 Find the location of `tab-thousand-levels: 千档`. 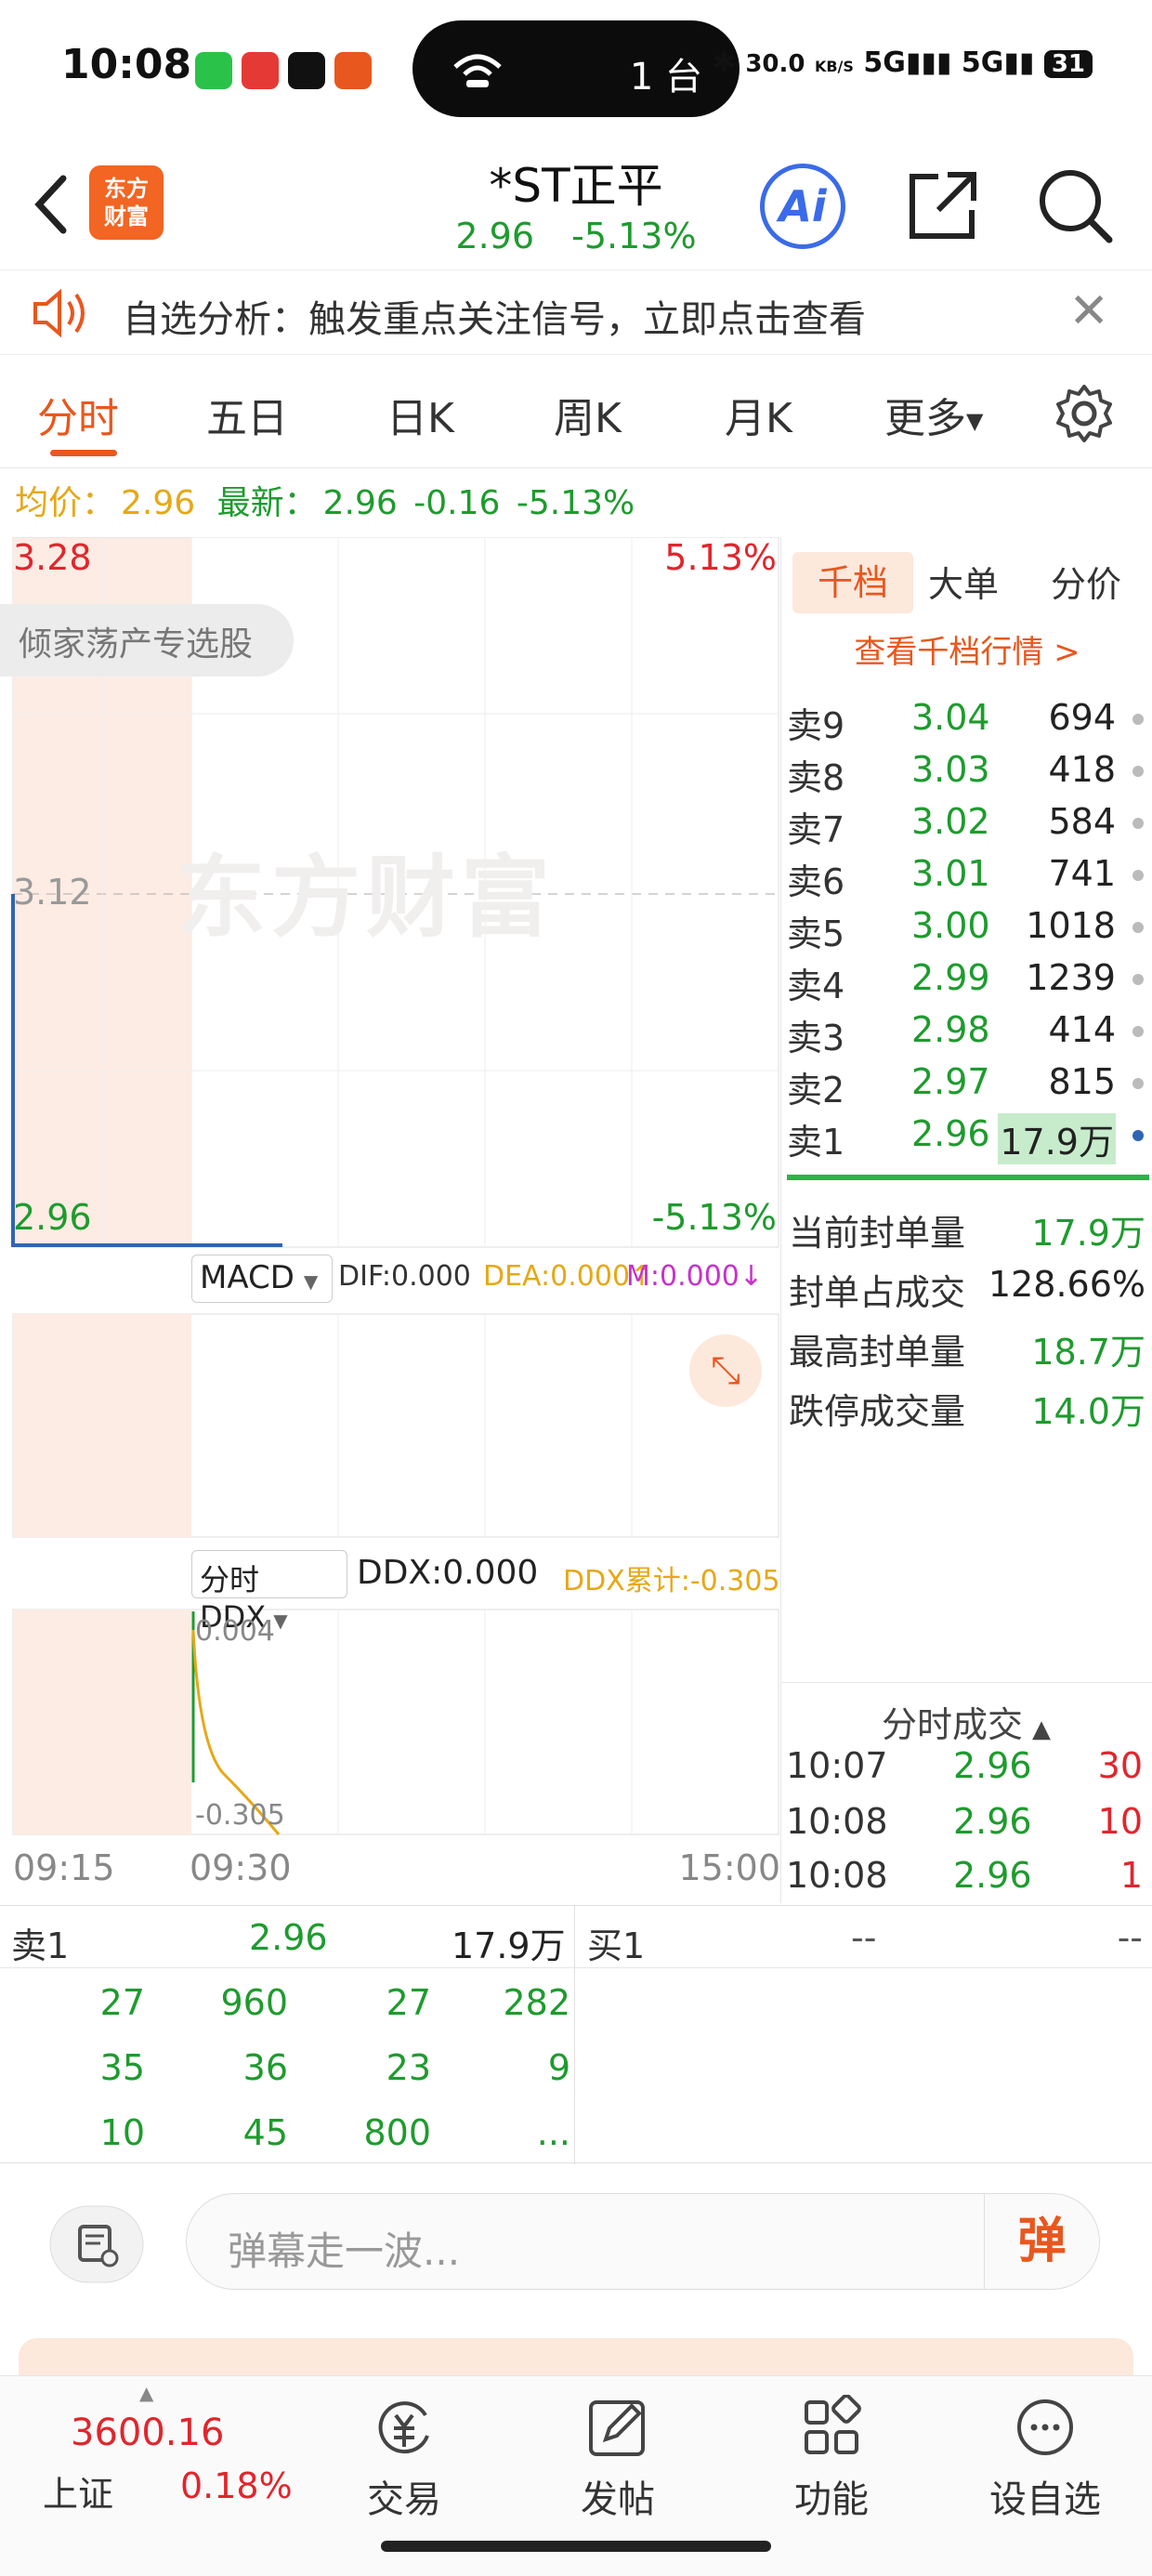

tab-thousand-levels: 千档 is located at coordinates (852, 582).